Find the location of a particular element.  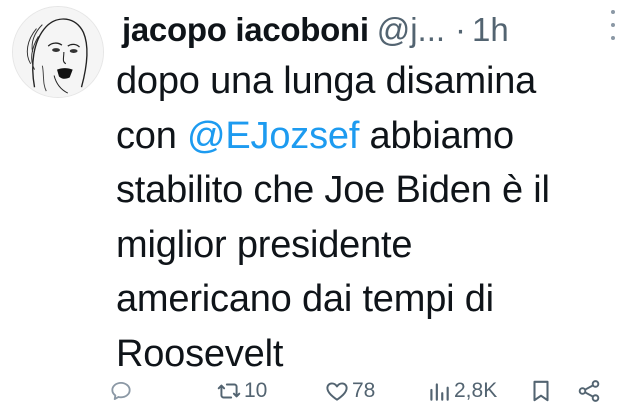

reply-button is located at coordinates (121, 391).